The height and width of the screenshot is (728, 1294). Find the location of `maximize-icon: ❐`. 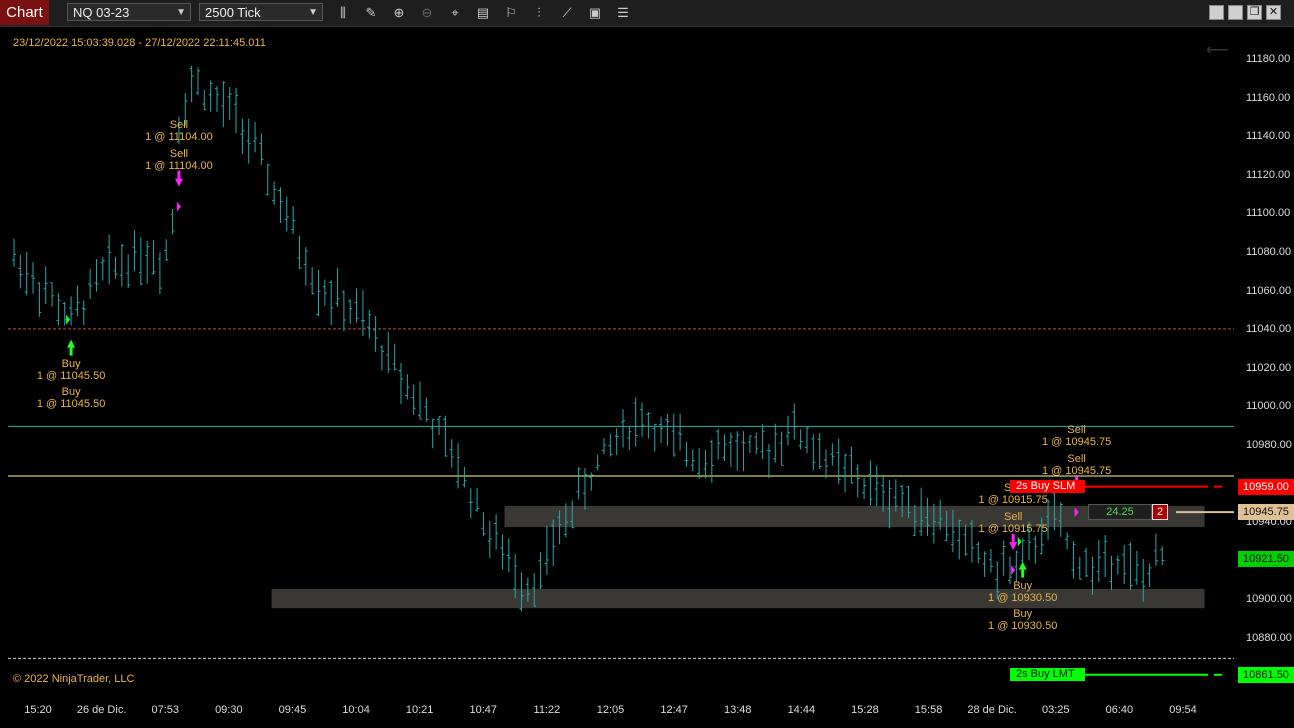

maximize-icon: ❐ is located at coordinates (1254, 12).